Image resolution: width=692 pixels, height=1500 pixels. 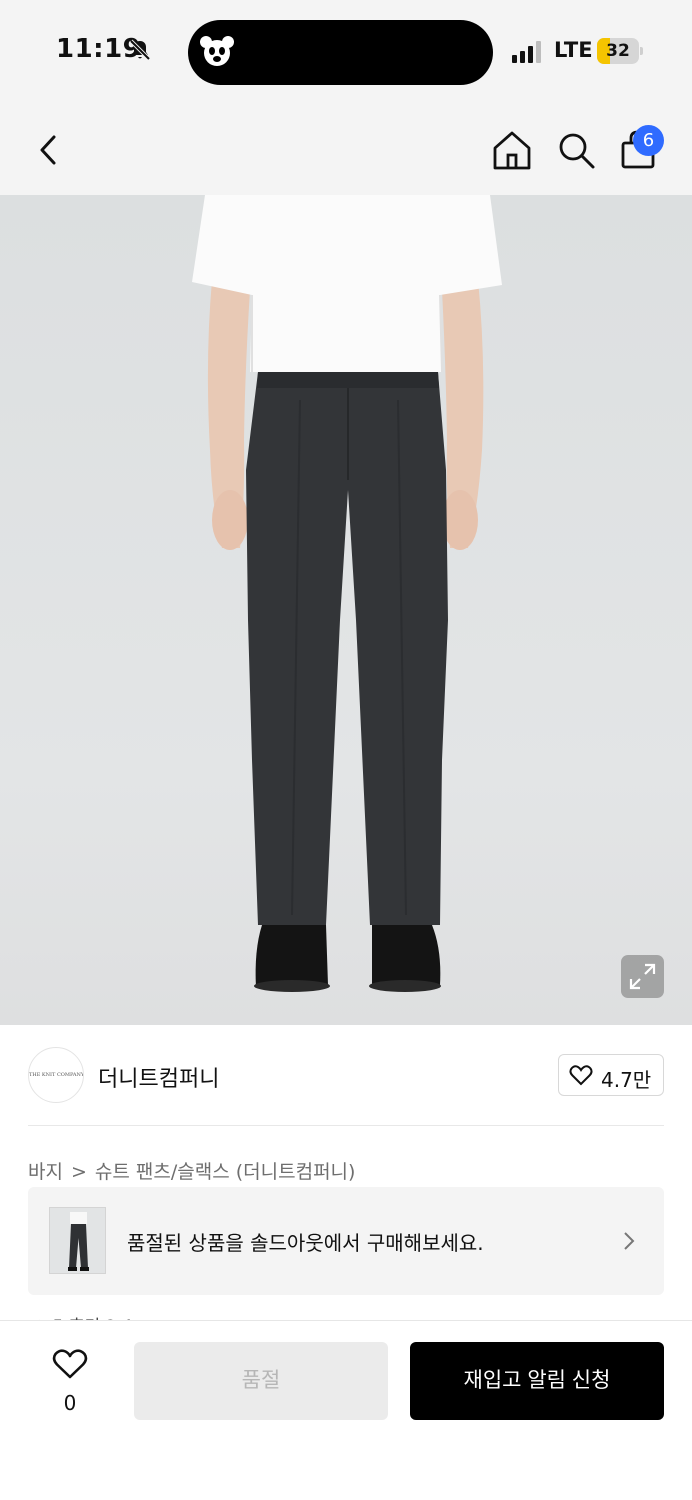 I want to click on soldout-thumbnail, so click(x=77, y=1240).